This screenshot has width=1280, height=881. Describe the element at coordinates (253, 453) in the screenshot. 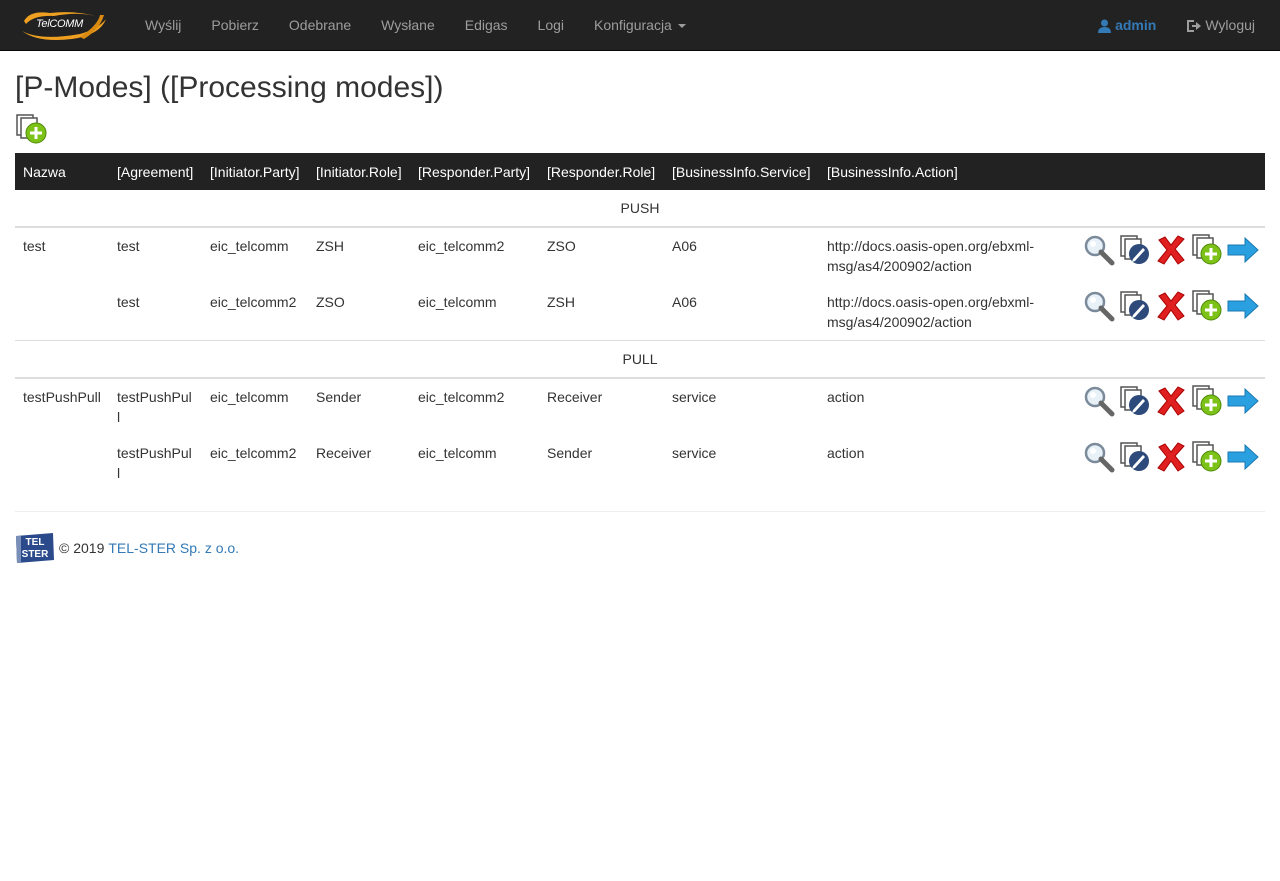

I see `cell-initiator-party: eic_telcomm2` at that location.